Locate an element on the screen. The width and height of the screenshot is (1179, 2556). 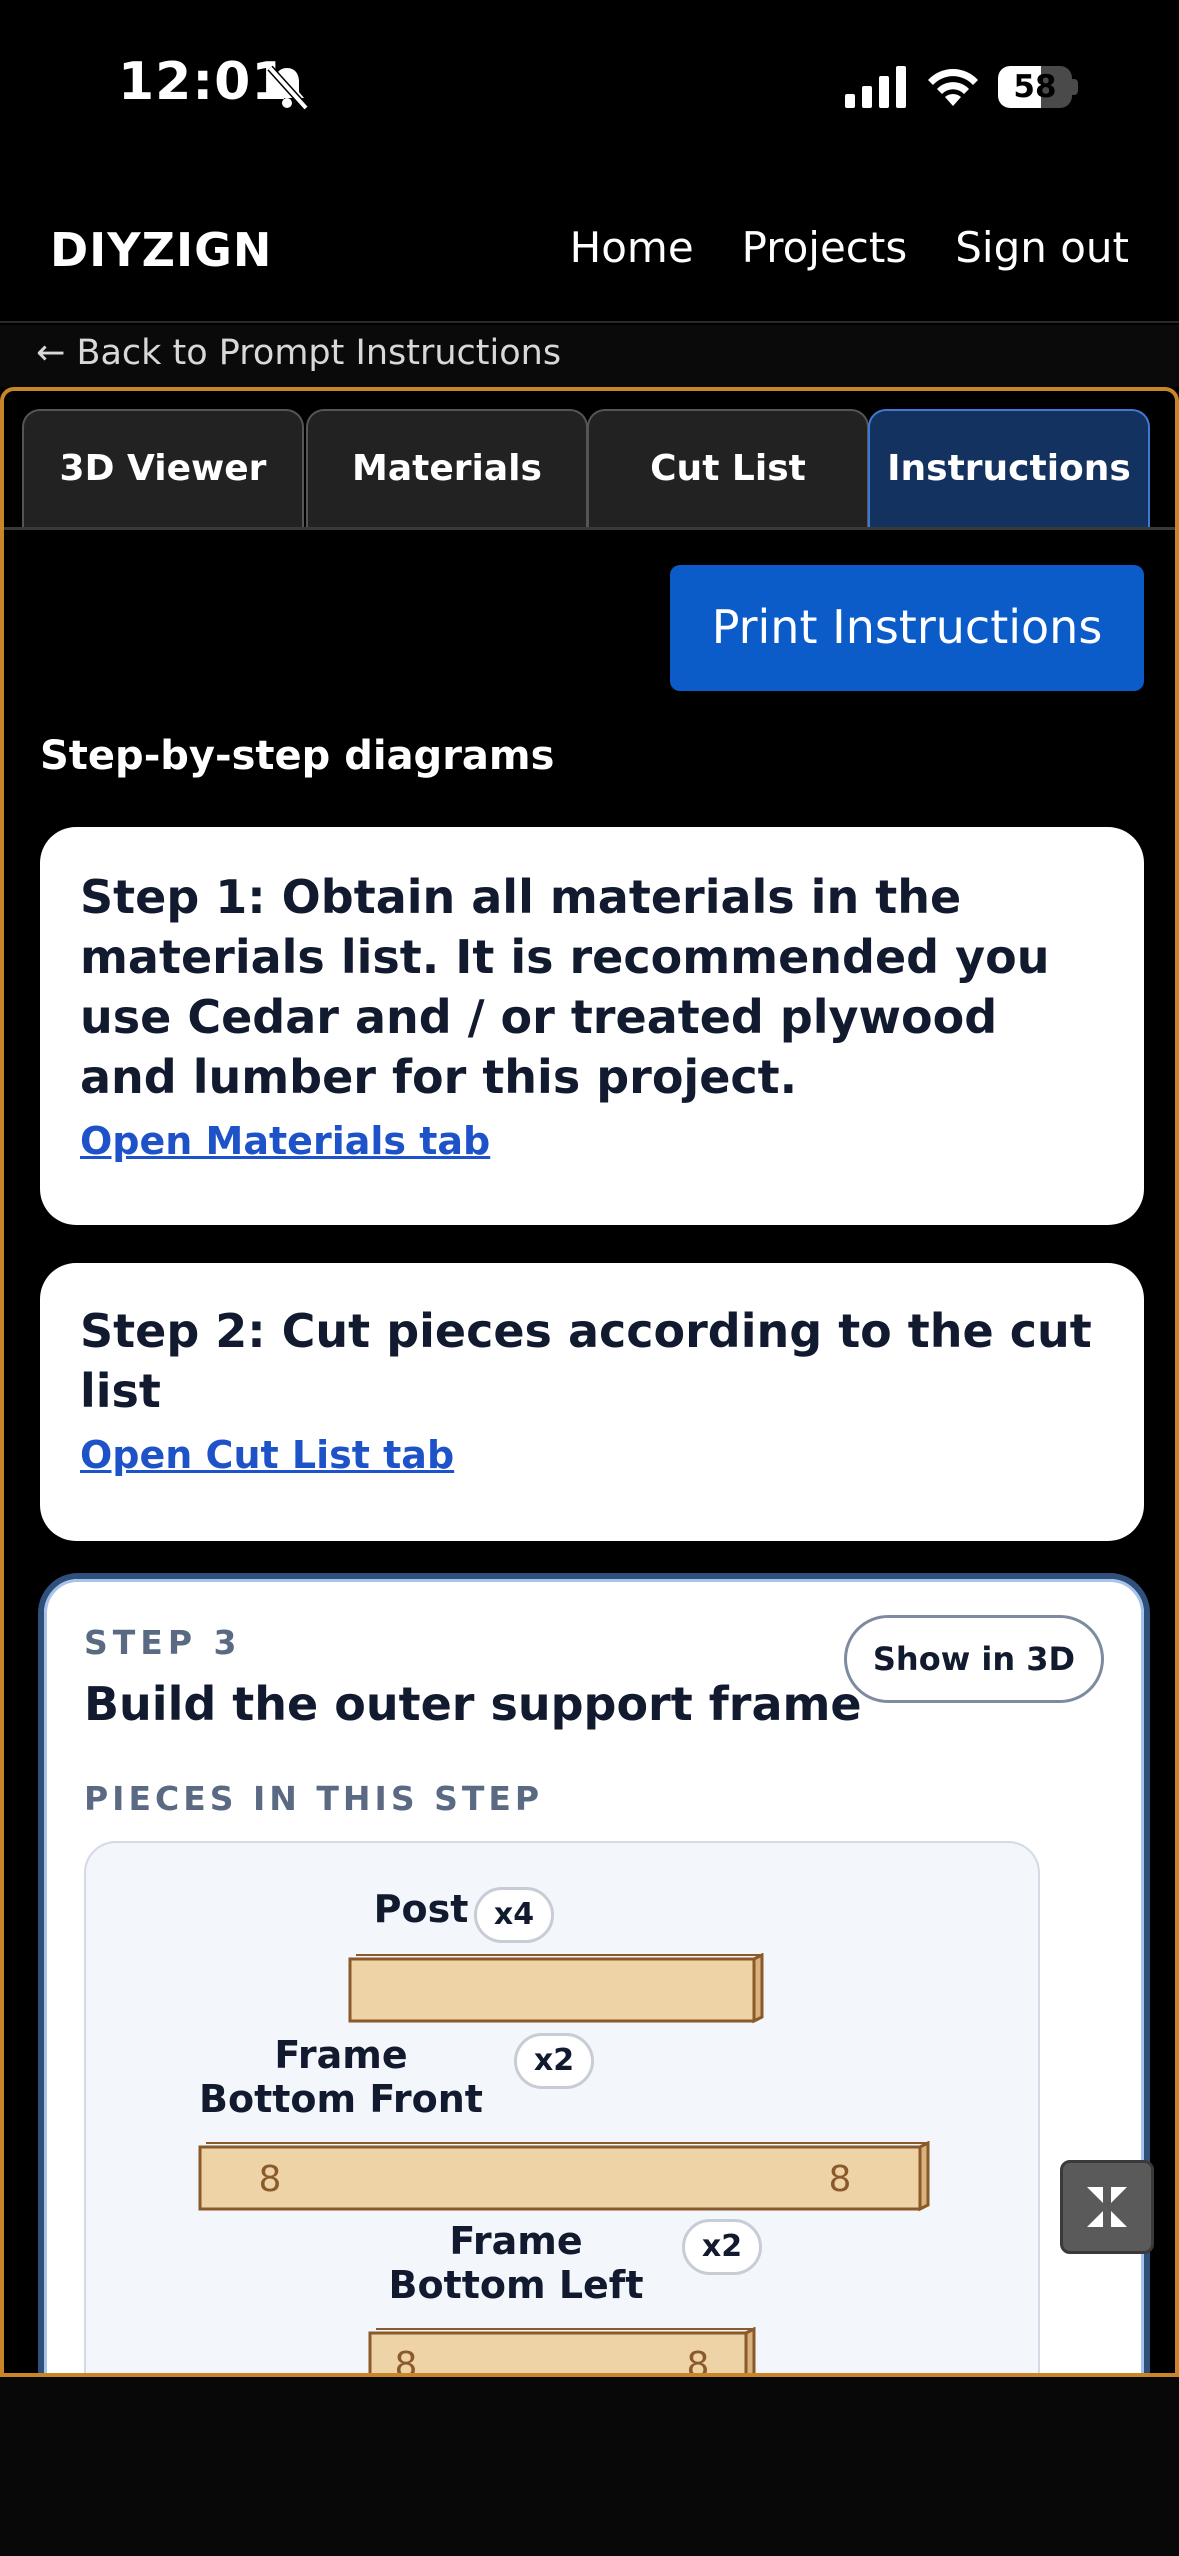
back-to-prompt-instructions-link: ← Back to Prompt Instructions is located at coordinates (298, 353).